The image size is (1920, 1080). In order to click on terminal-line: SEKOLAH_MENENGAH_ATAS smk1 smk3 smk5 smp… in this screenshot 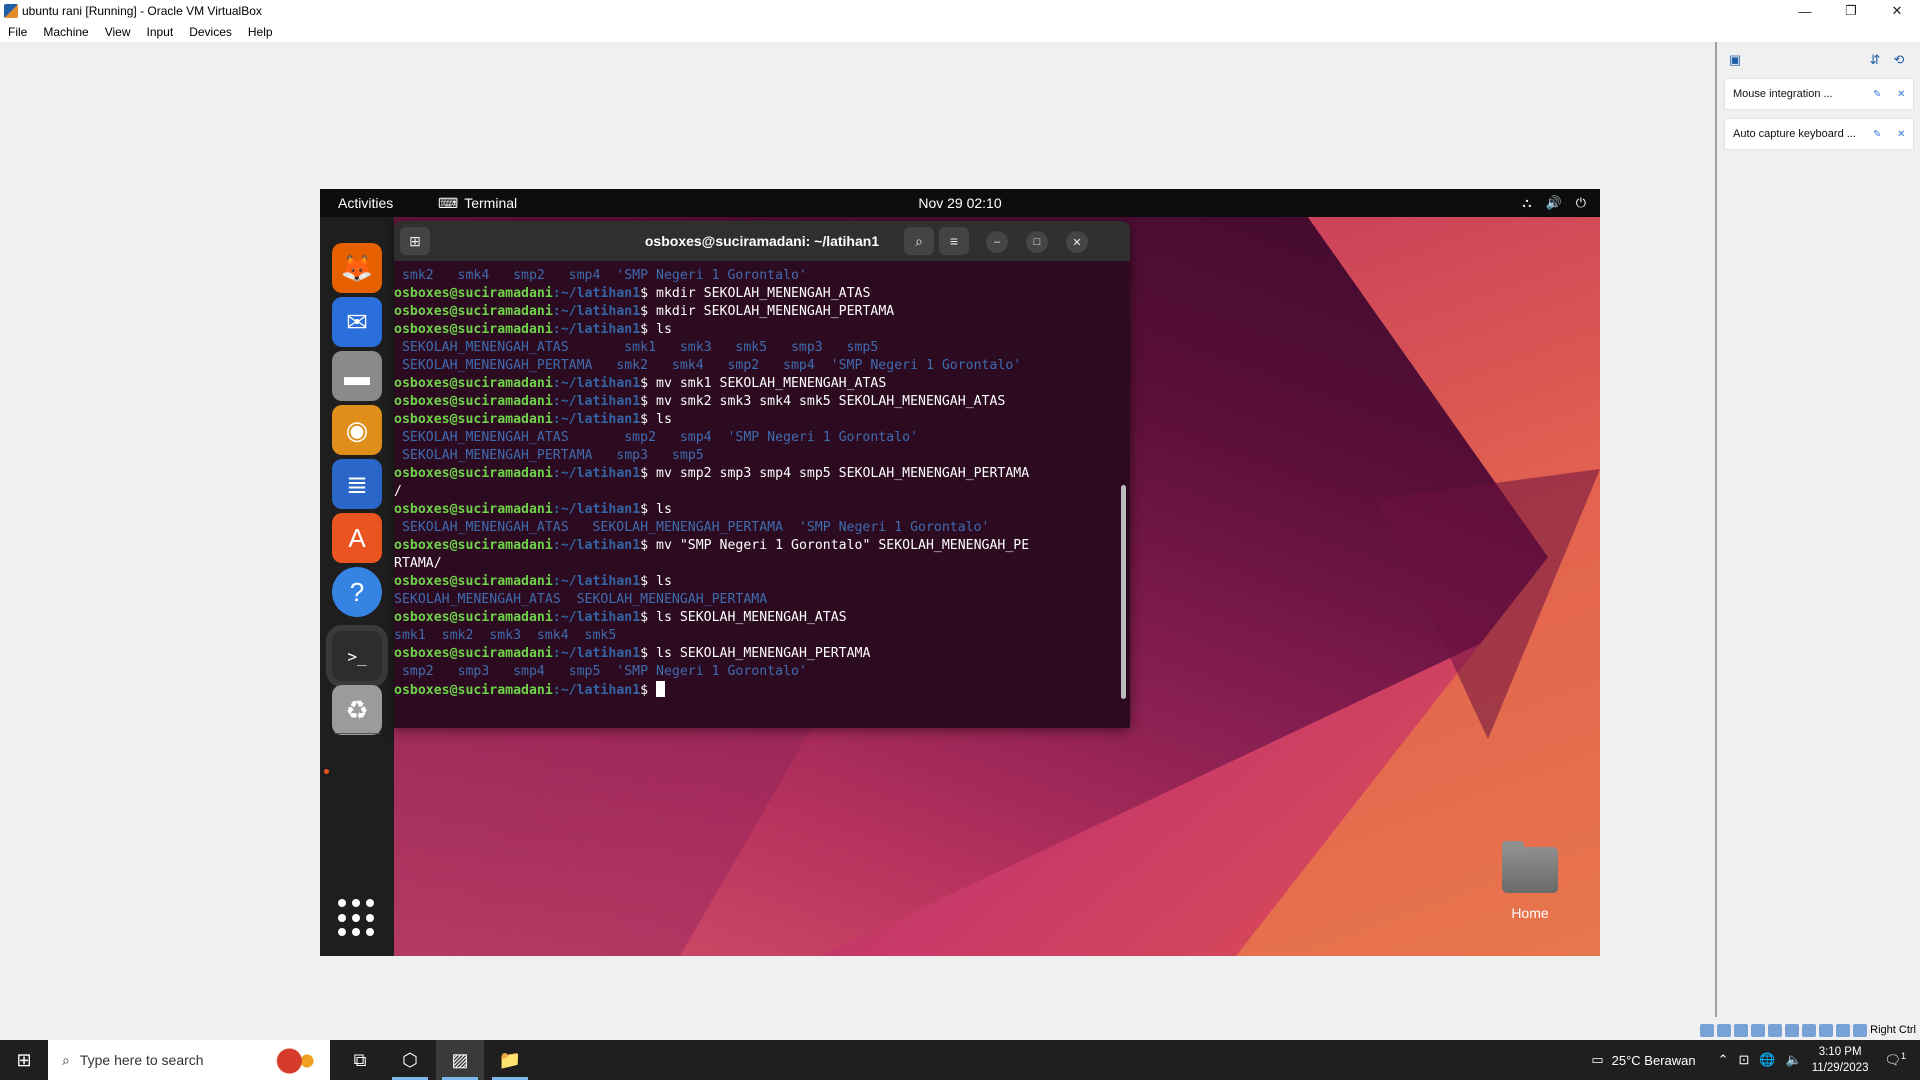, I will do `click(754, 348)`.